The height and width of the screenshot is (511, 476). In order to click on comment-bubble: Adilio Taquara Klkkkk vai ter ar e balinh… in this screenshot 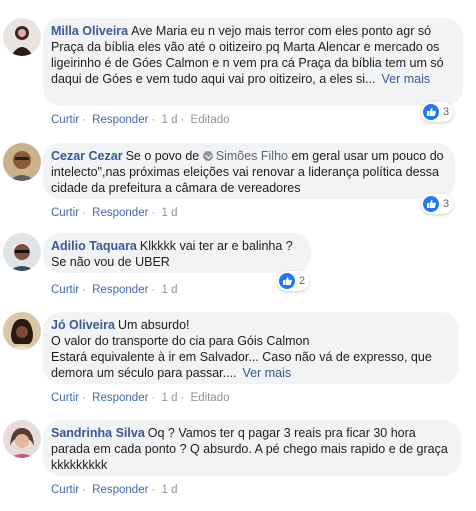, I will do `click(177, 253)`.